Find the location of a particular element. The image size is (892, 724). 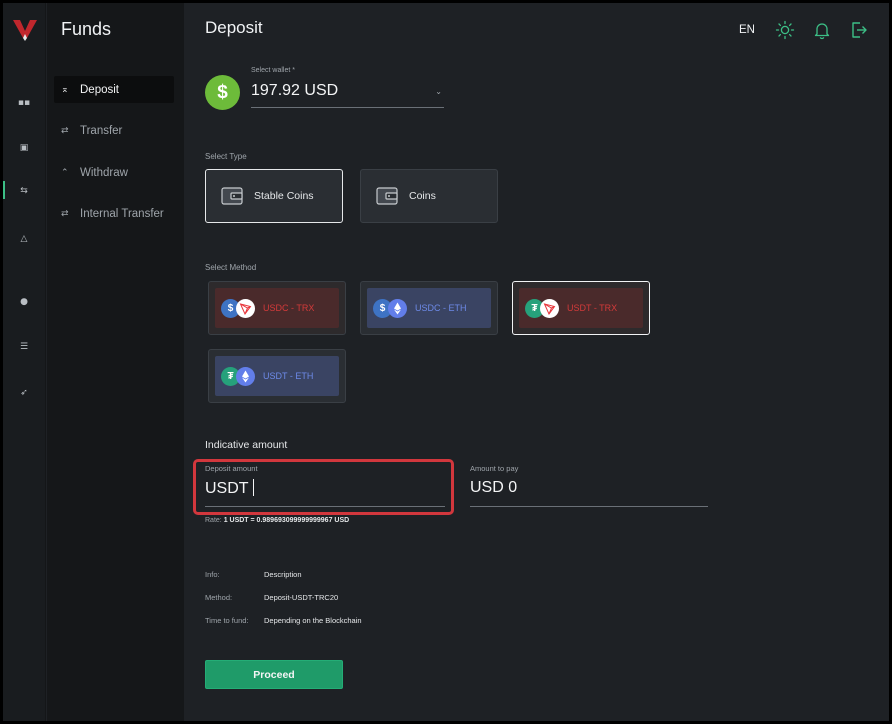

select-type-label: Select Type is located at coordinates (226, 156).